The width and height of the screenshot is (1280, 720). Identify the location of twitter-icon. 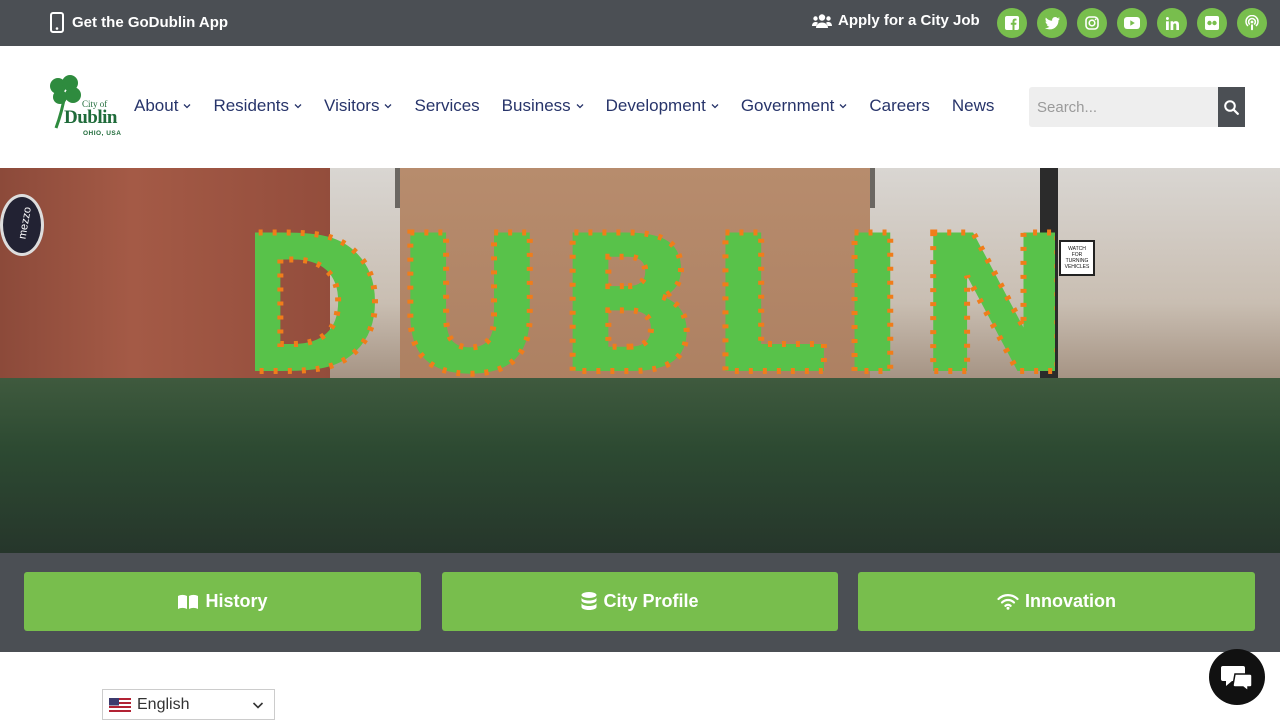
(1052, 22).